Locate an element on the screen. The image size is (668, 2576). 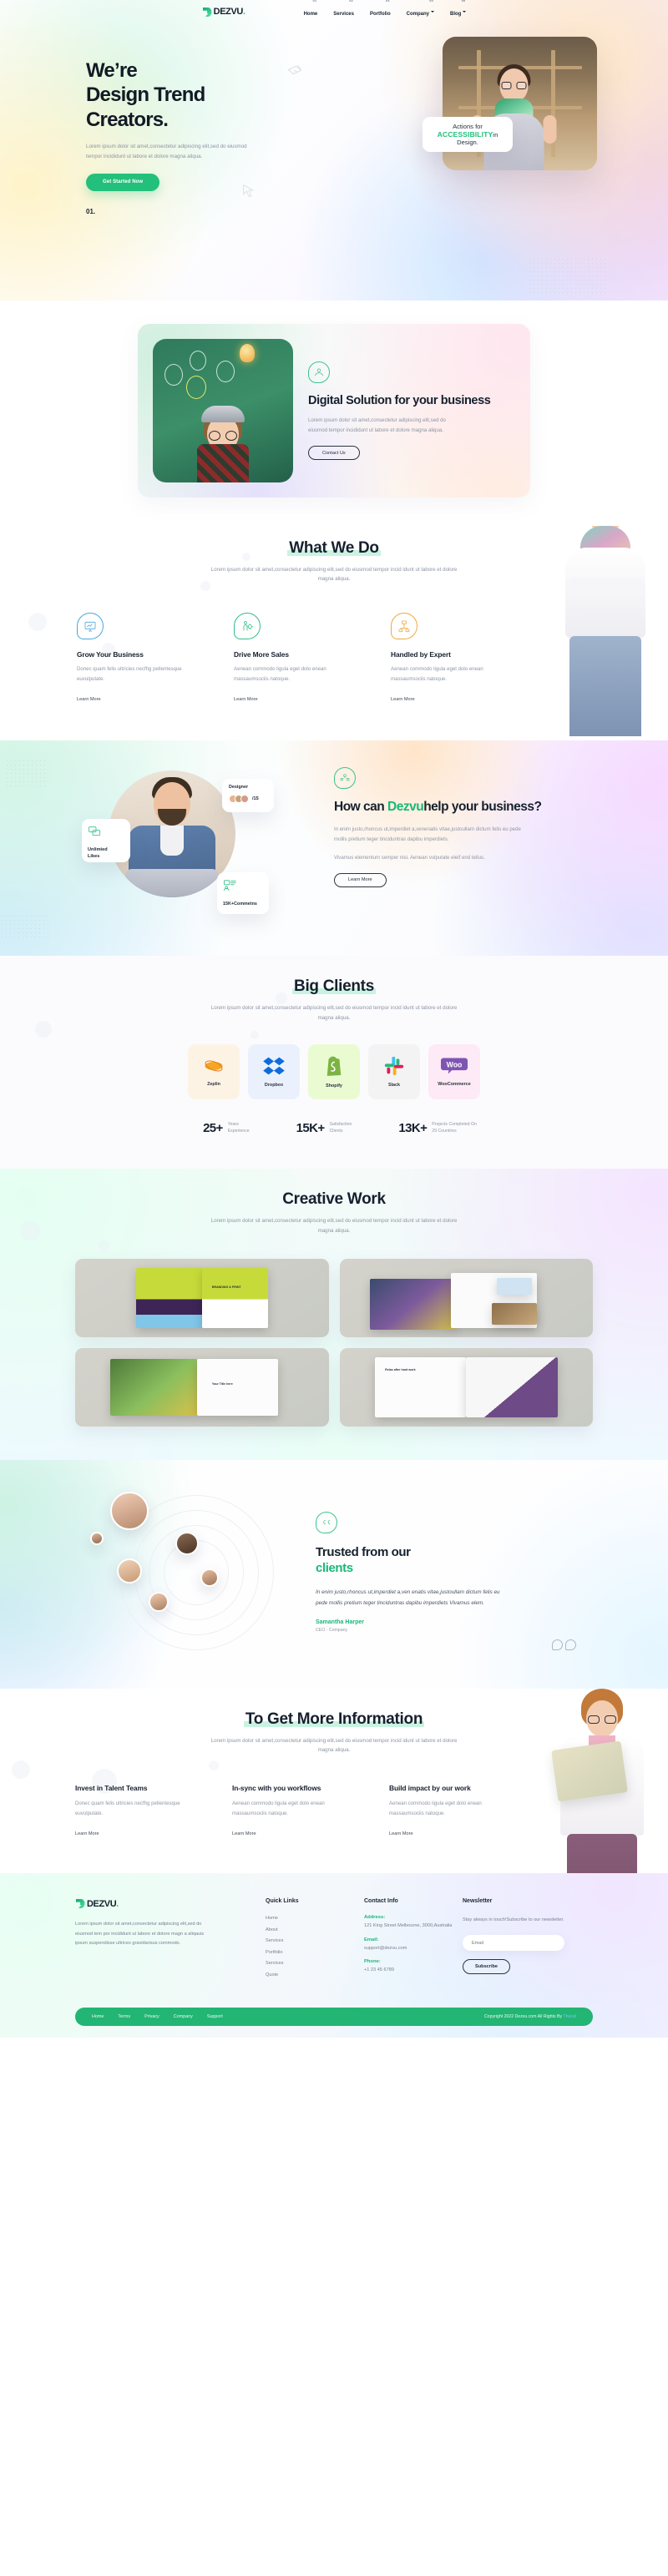
footer-link-services: Services is located at coordinates (315, 1941).